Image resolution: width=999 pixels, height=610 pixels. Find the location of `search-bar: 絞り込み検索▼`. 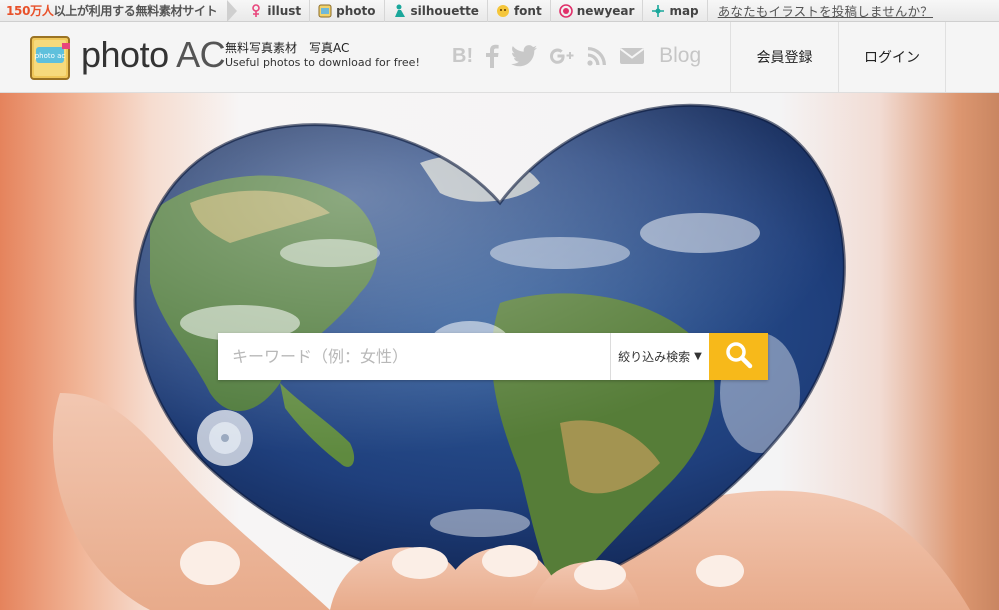

search-bar: 絞り込み検索▼ is located at coordinates (493, 356).